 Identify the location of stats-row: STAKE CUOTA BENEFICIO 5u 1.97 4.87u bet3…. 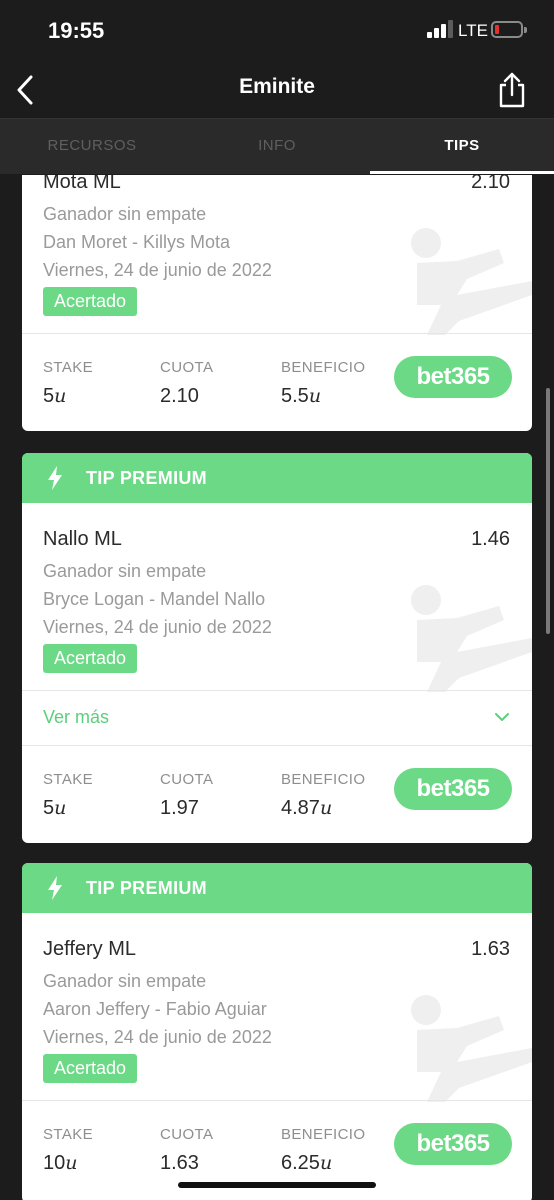
(277, 789).